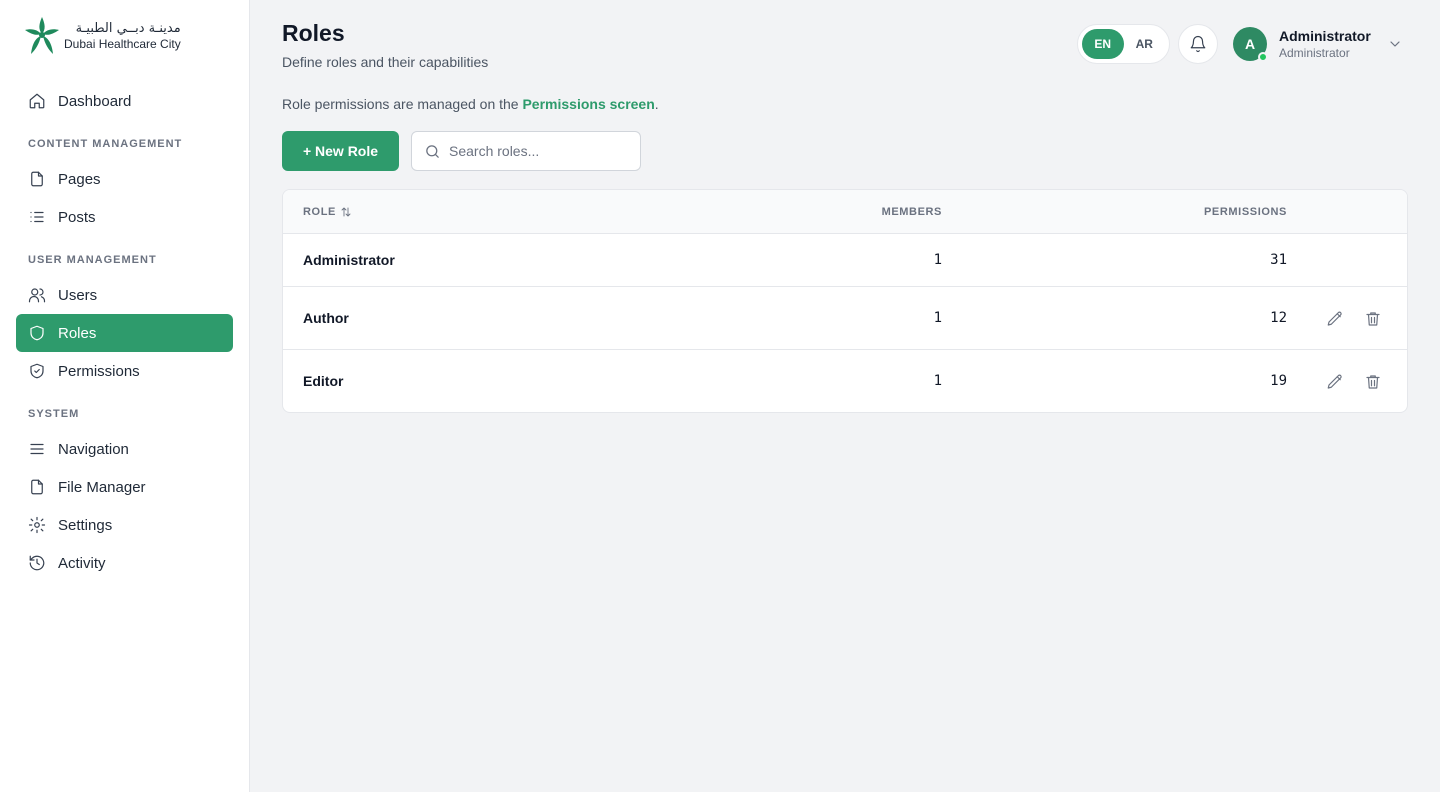 The height and width of the screenshot is (792, 1440). Describe the element at coordinates (1278, 318) in the screenshot. I see `permissions-count: 12` at that location.